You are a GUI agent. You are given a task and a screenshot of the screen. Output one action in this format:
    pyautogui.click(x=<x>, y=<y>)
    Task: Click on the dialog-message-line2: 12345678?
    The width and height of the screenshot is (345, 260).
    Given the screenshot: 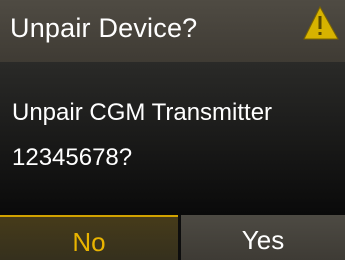 What is the action you would take?
    pyautogui.click(x=72, y=157)
    